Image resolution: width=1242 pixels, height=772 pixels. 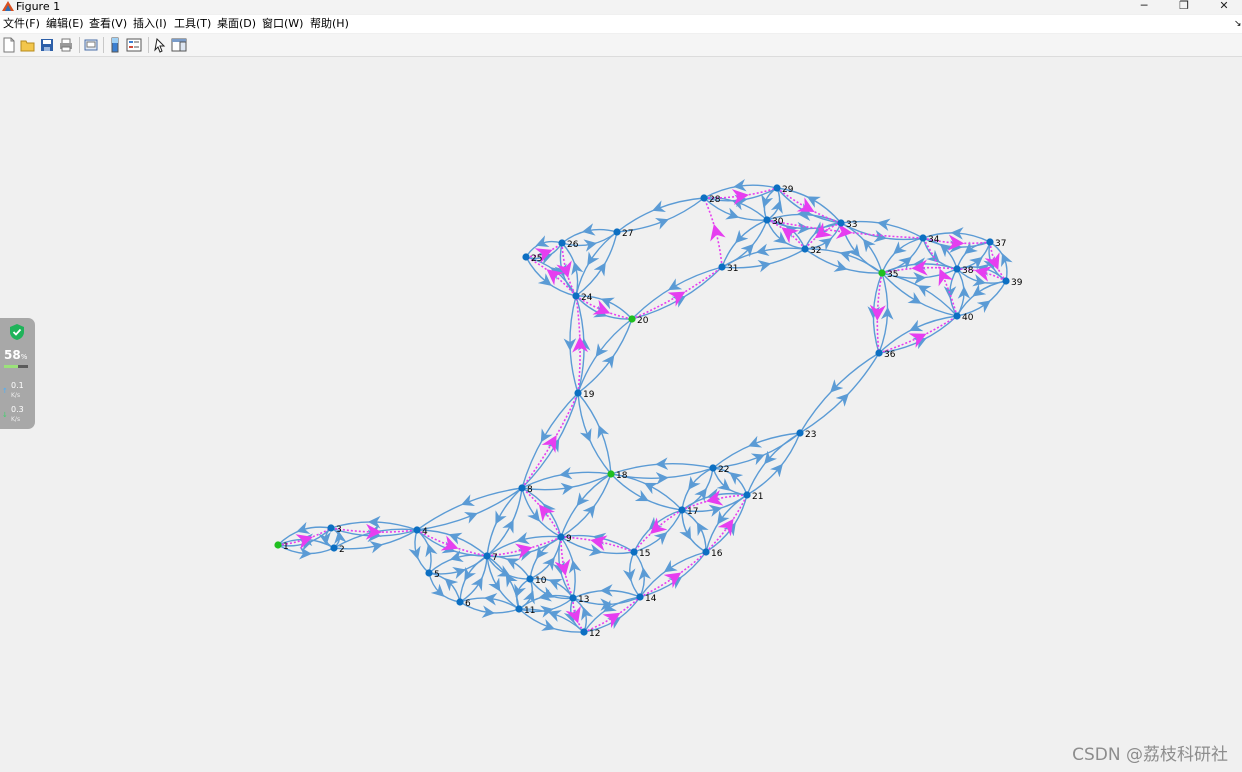 I want to click on menu-file: 文件(F), so click(x=21, y=24).